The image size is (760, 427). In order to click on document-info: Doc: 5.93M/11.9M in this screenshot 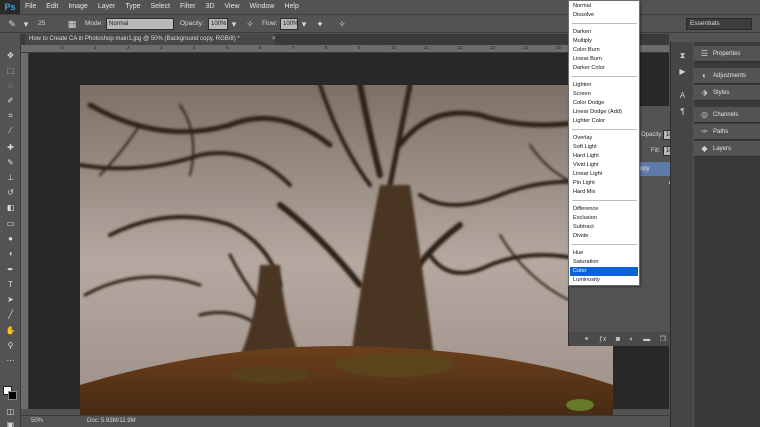, I will do `click(111, 421)`.